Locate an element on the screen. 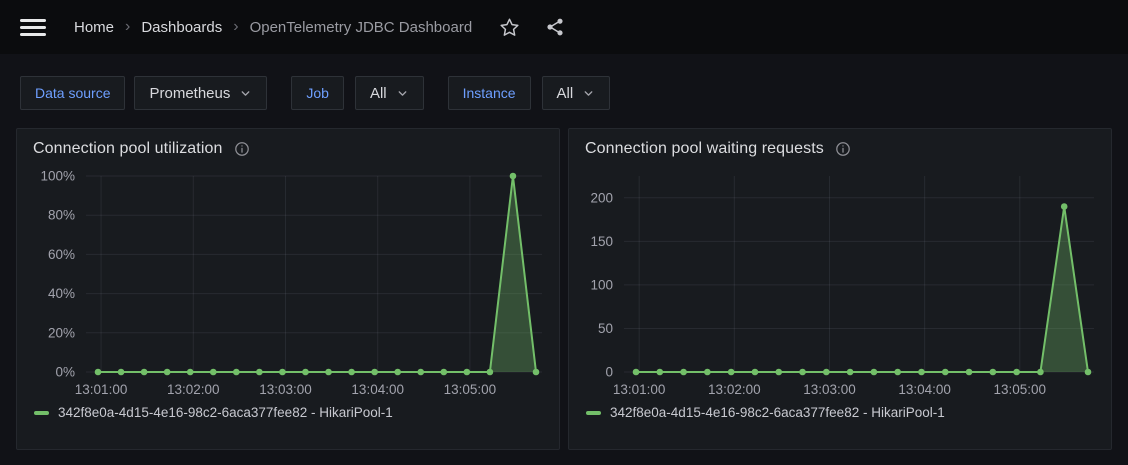 This screenshot has height=465, width=1128. datasource-label: Data source is located at coordinates (73, 93).